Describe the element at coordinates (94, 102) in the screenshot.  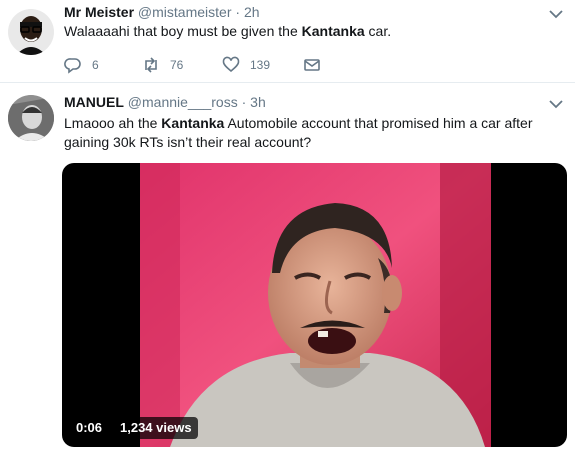
I see `display-name: MANUEL` at that location.